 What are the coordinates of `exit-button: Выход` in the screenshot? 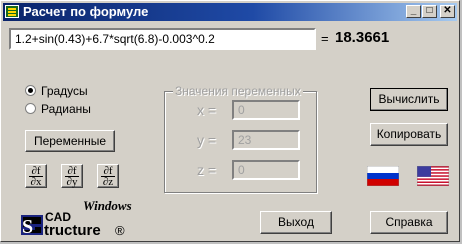 It's located at (296, 222).